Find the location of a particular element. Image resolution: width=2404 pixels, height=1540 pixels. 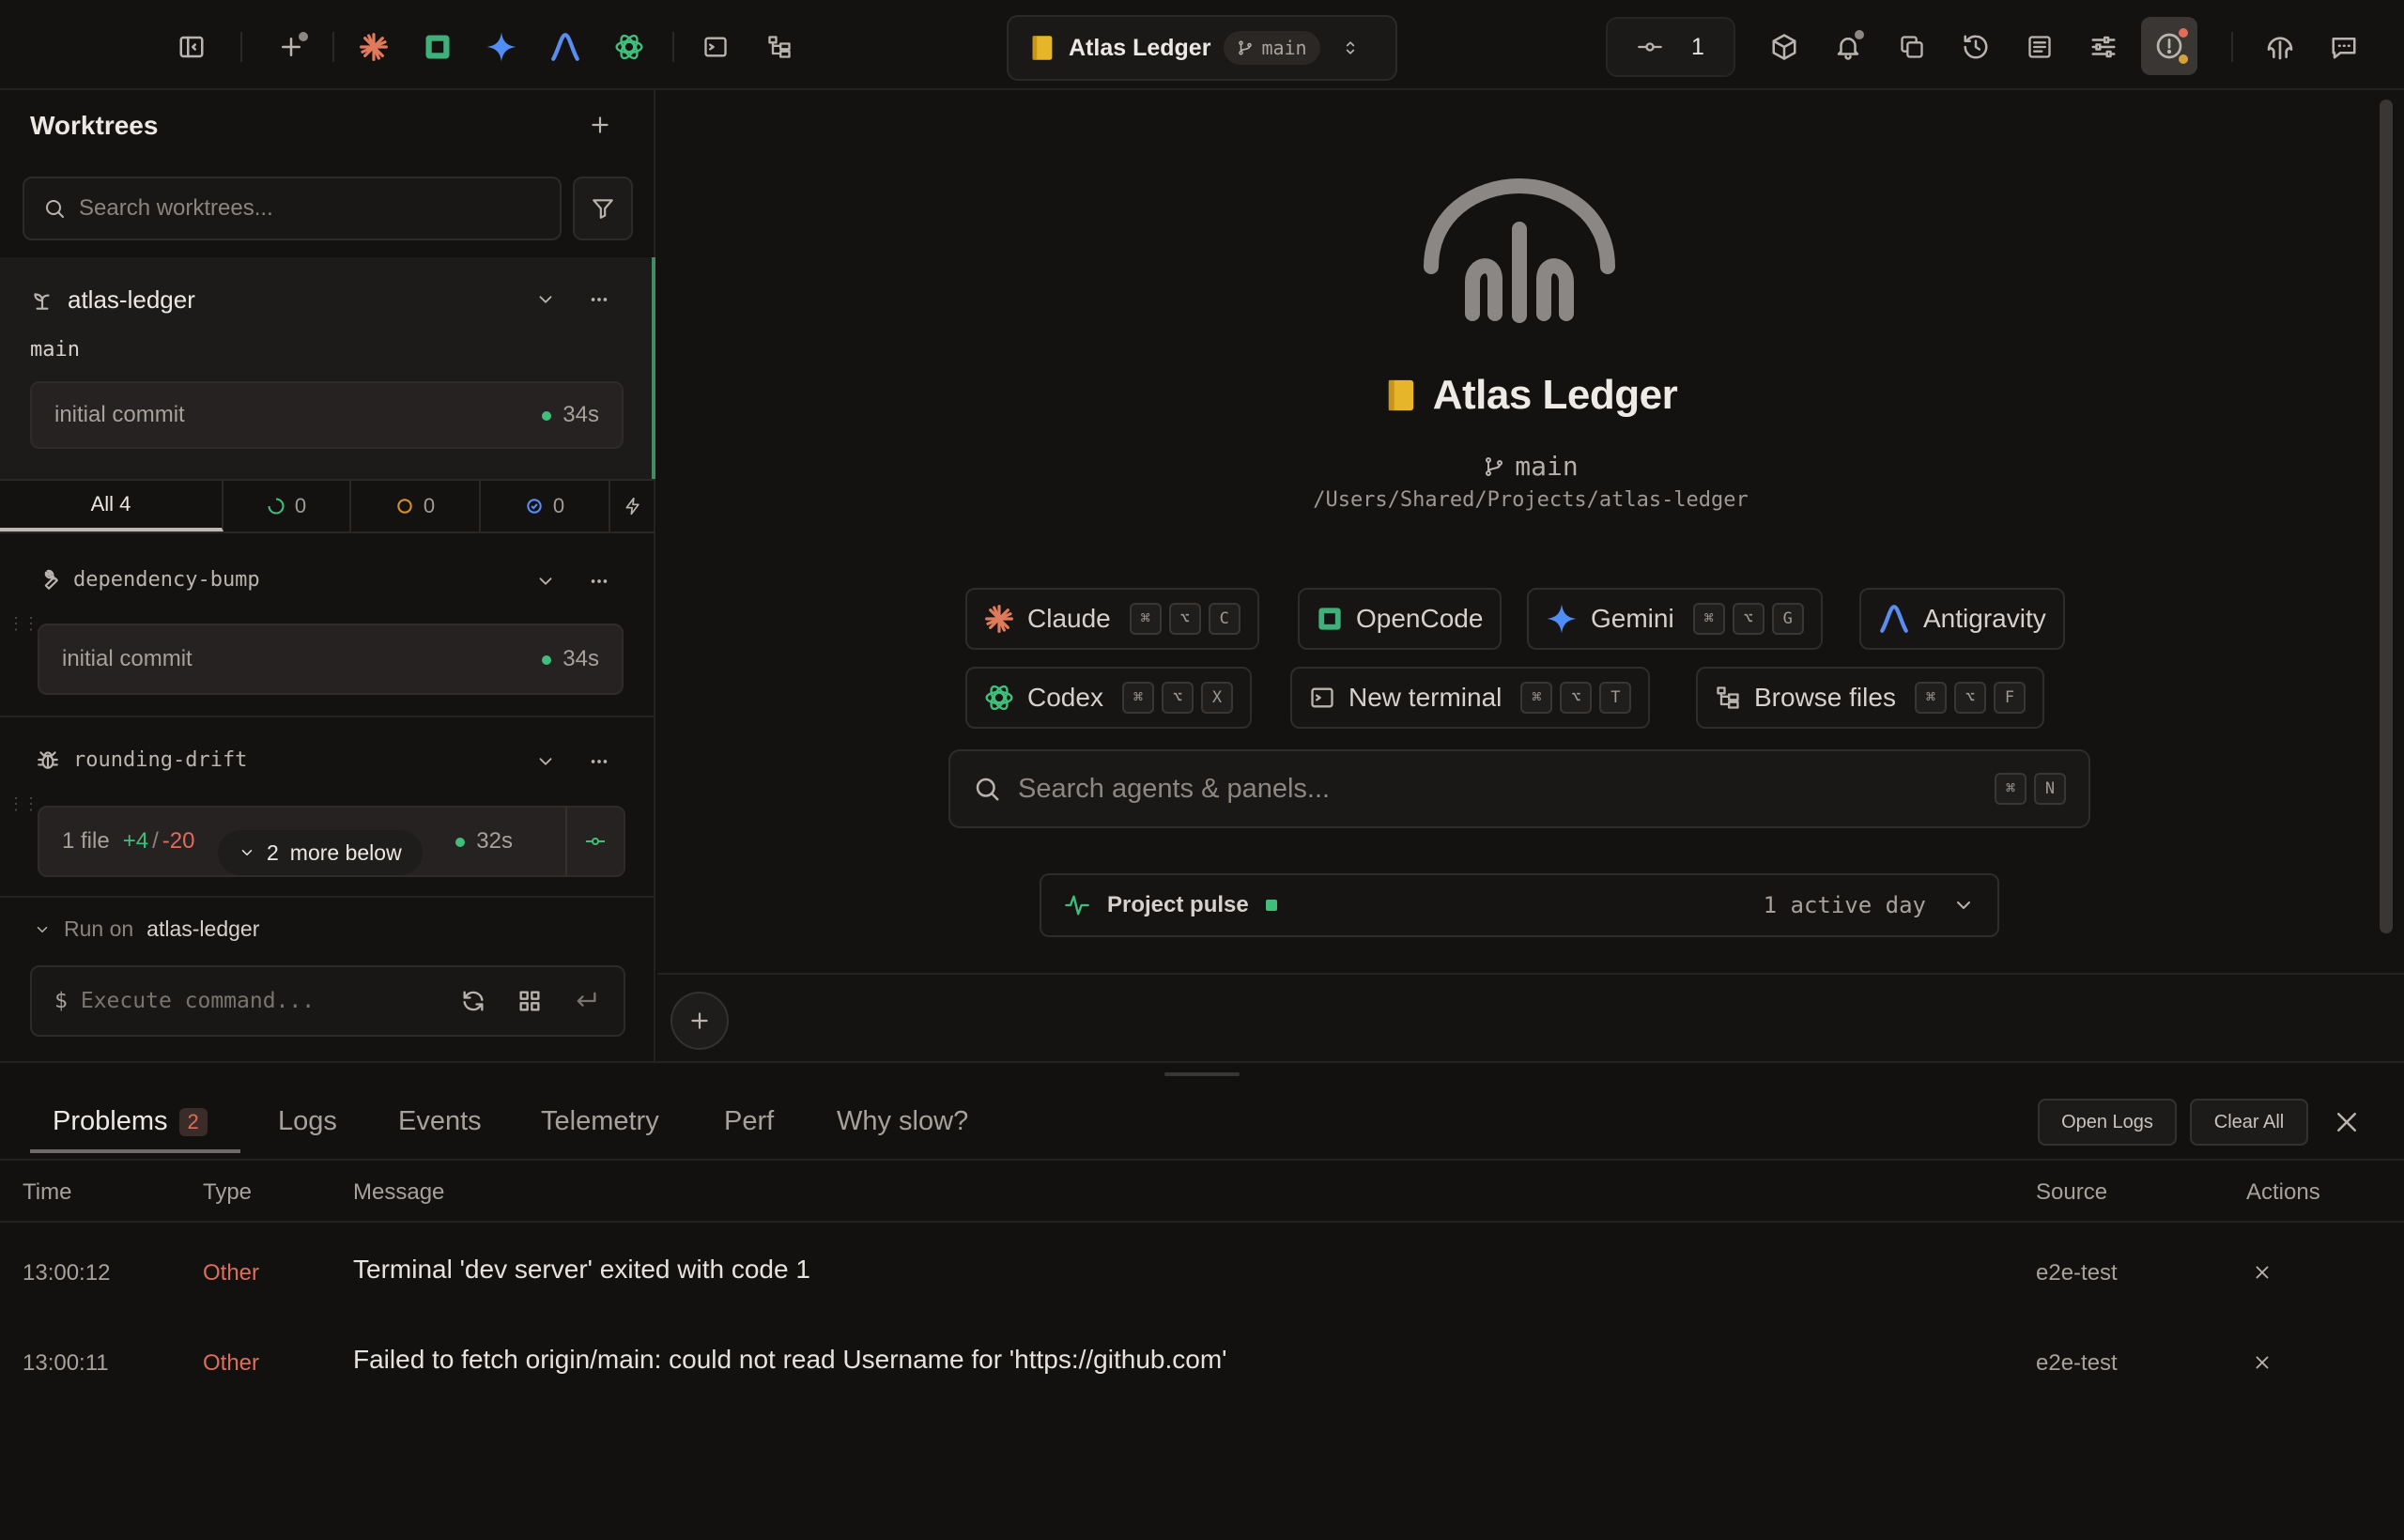

launch-codex-button: Codex ⌘ ⌥ X is located at coordinates (1108, 698).